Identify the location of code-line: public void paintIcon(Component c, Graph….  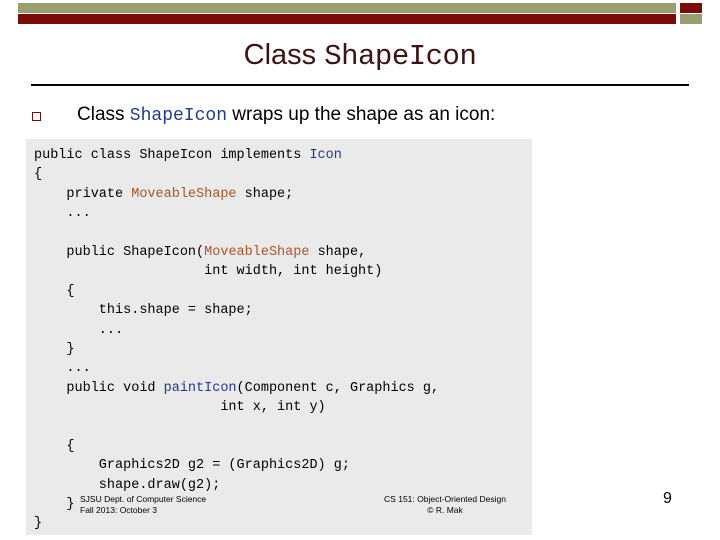
(283, 388).